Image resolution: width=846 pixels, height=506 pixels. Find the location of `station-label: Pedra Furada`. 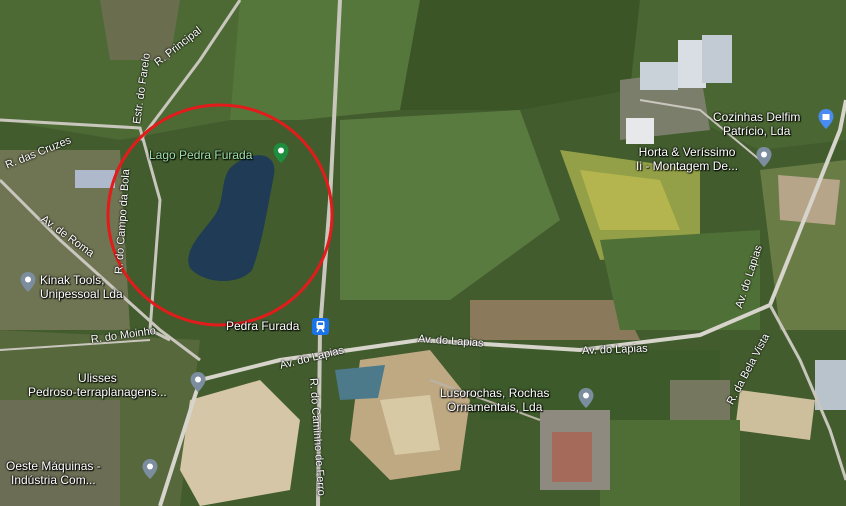

station-label: Pedra Furada is located at coordinates (262, 326).